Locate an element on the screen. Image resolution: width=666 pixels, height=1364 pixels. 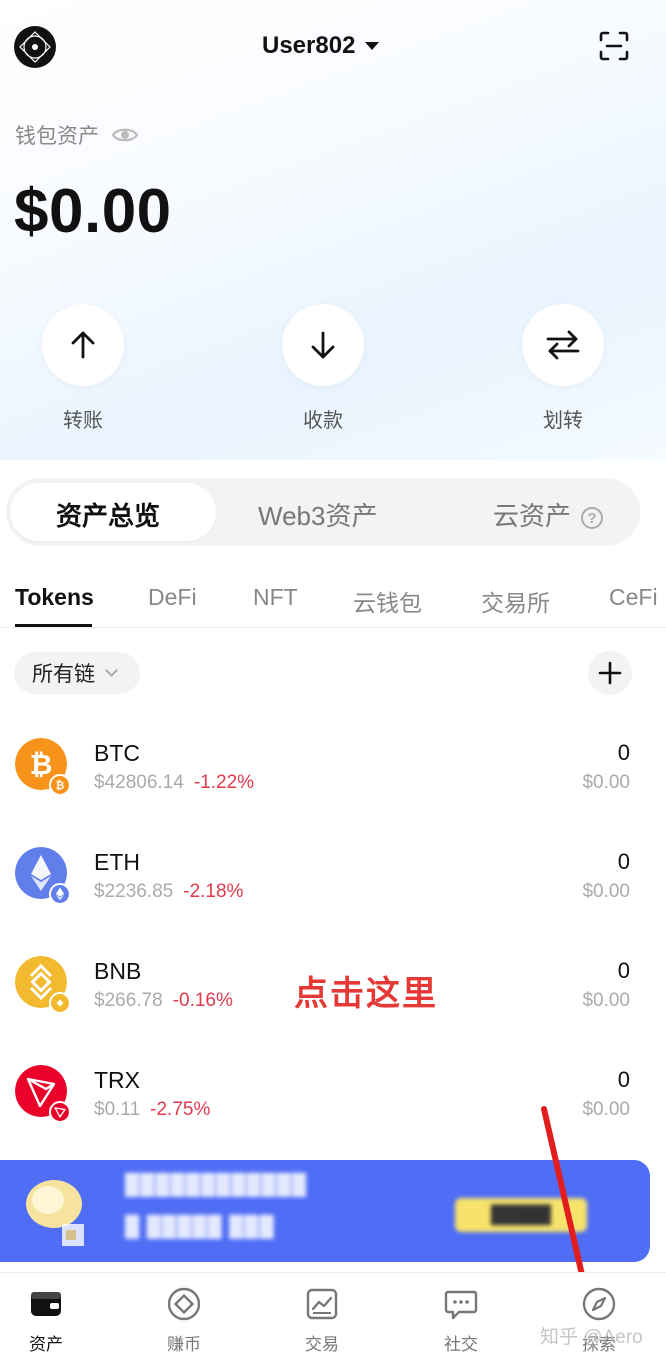
token-price-line: $2236.85 -2.18% is located at coordinates (168, 892).